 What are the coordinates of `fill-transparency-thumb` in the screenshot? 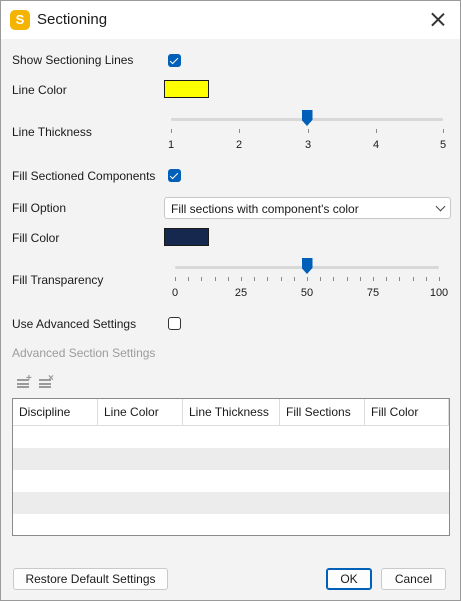 It's located at (307, 266).